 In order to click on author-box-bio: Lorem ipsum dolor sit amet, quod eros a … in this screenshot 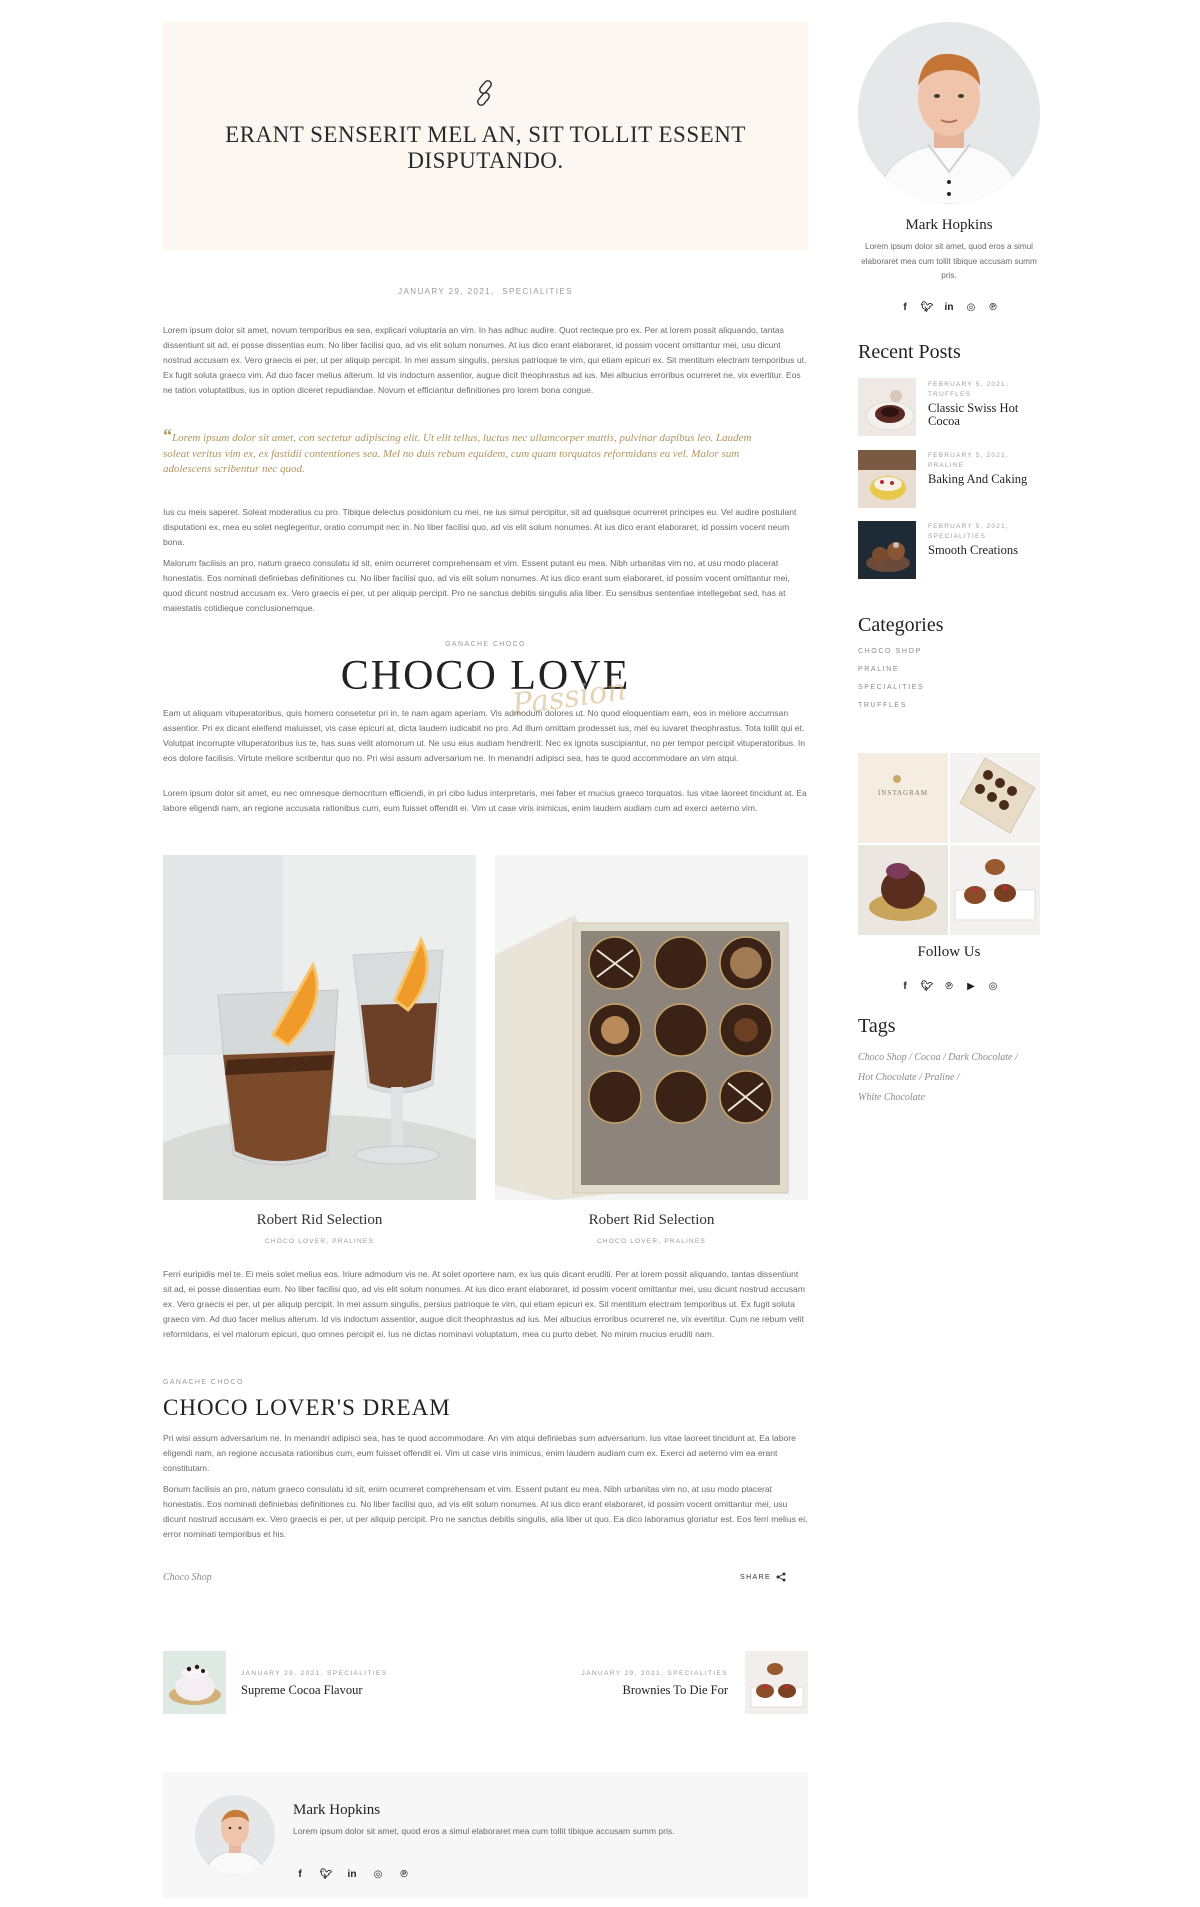, I will do `click(484, 1831)`.